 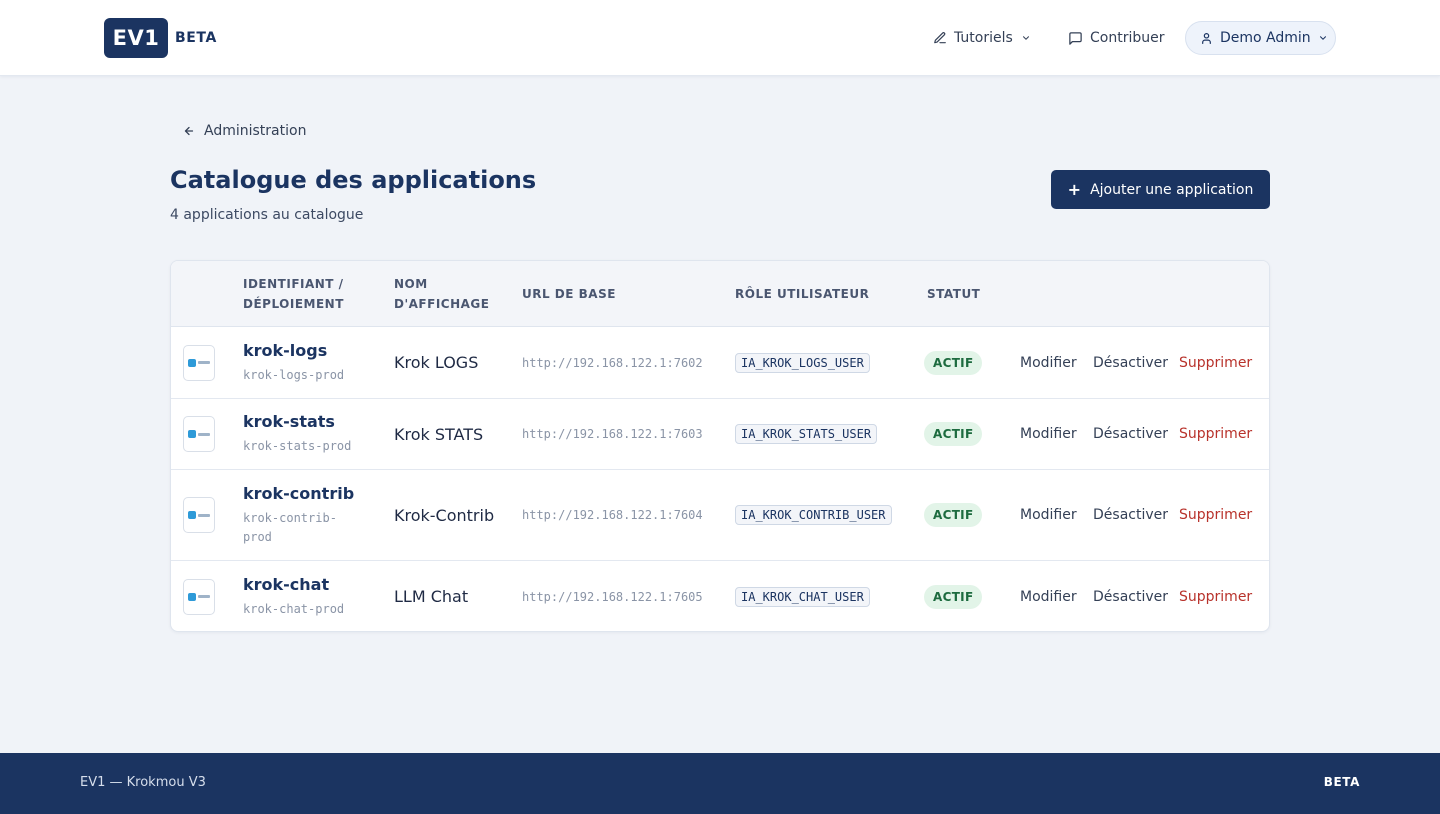 What do you see at coordinates (431, 596) in the screenshot?
I see `app-display-name: LLM Chat` at bounding box center [431, 596].